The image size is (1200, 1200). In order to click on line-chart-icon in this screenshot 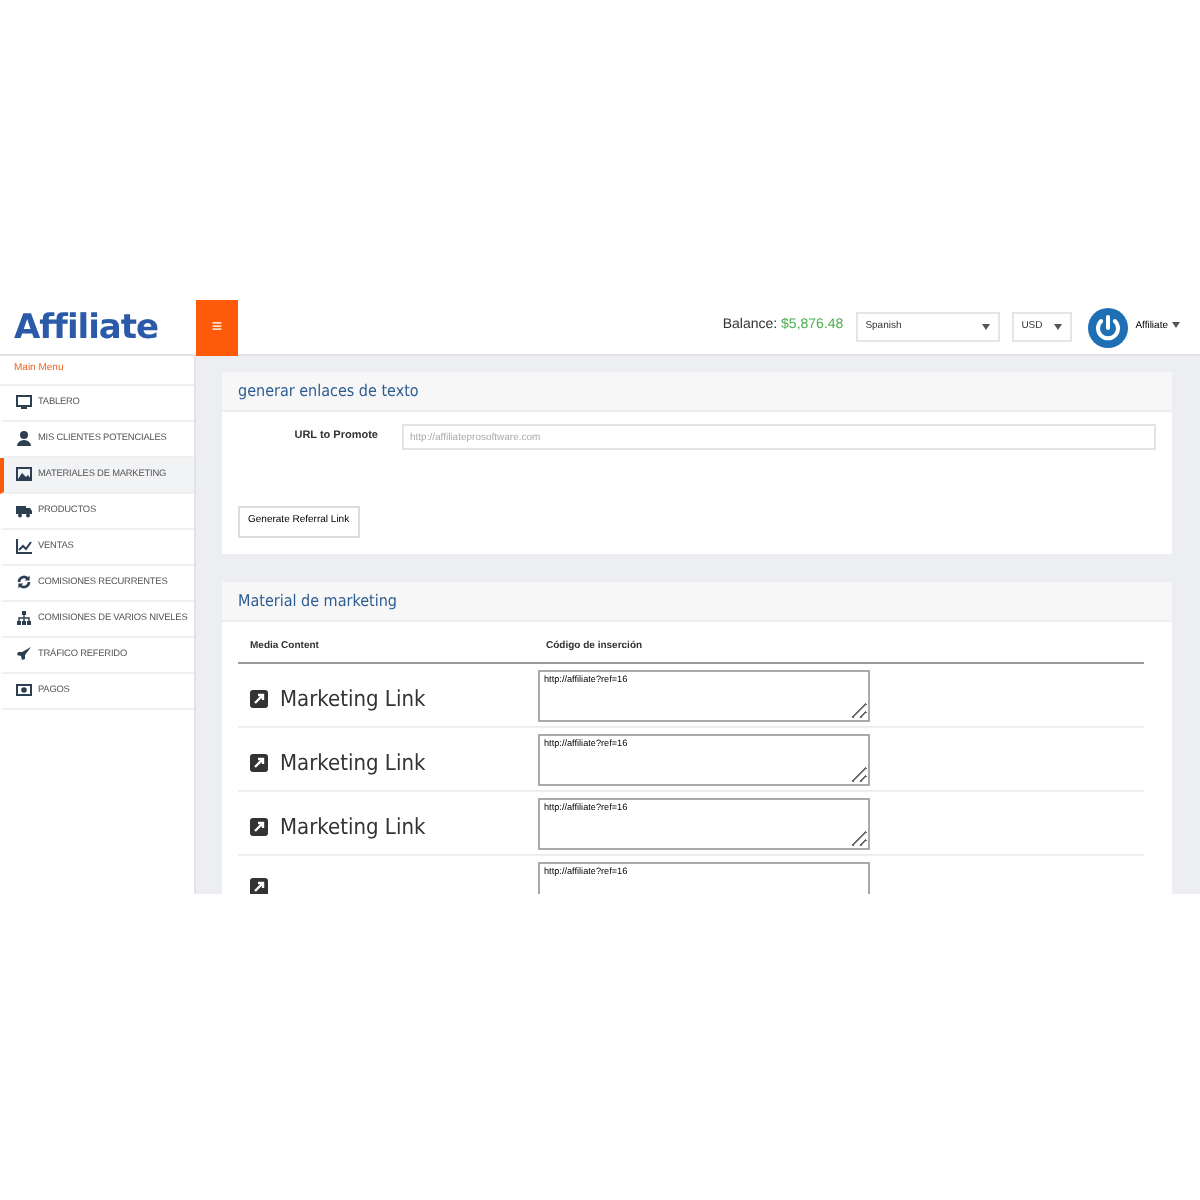, I will do `click(24, 546)`.